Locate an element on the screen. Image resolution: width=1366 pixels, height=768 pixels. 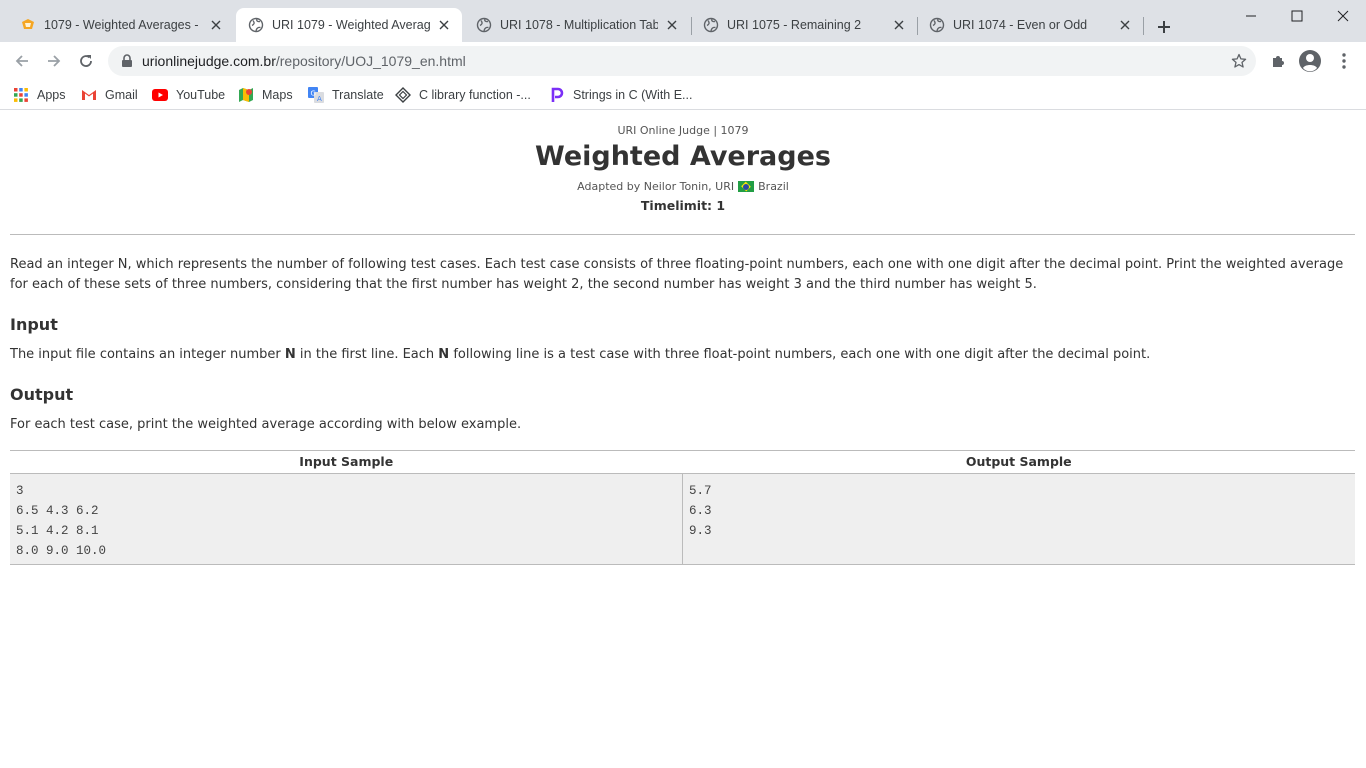
back-button is located at coordinates (22, 61).